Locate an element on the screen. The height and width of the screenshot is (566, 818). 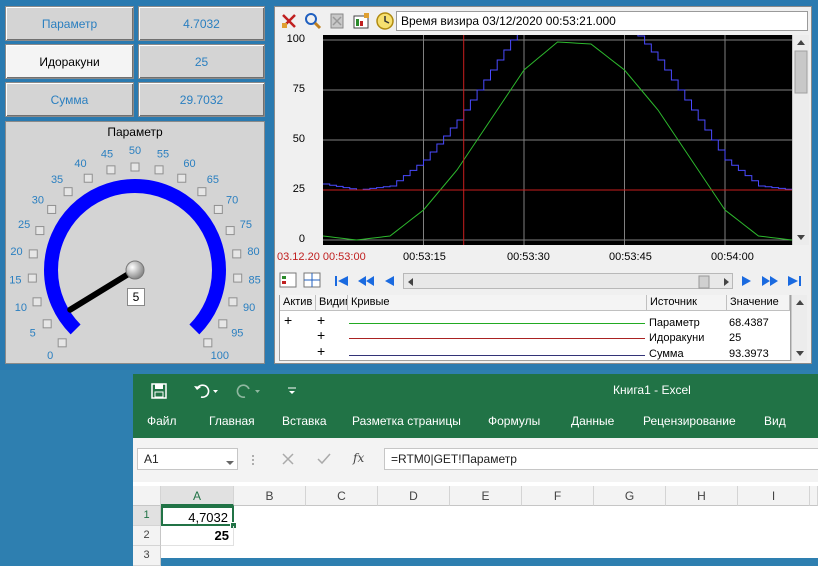
menu-insert: Вставка is located at coordinates (304, 421).